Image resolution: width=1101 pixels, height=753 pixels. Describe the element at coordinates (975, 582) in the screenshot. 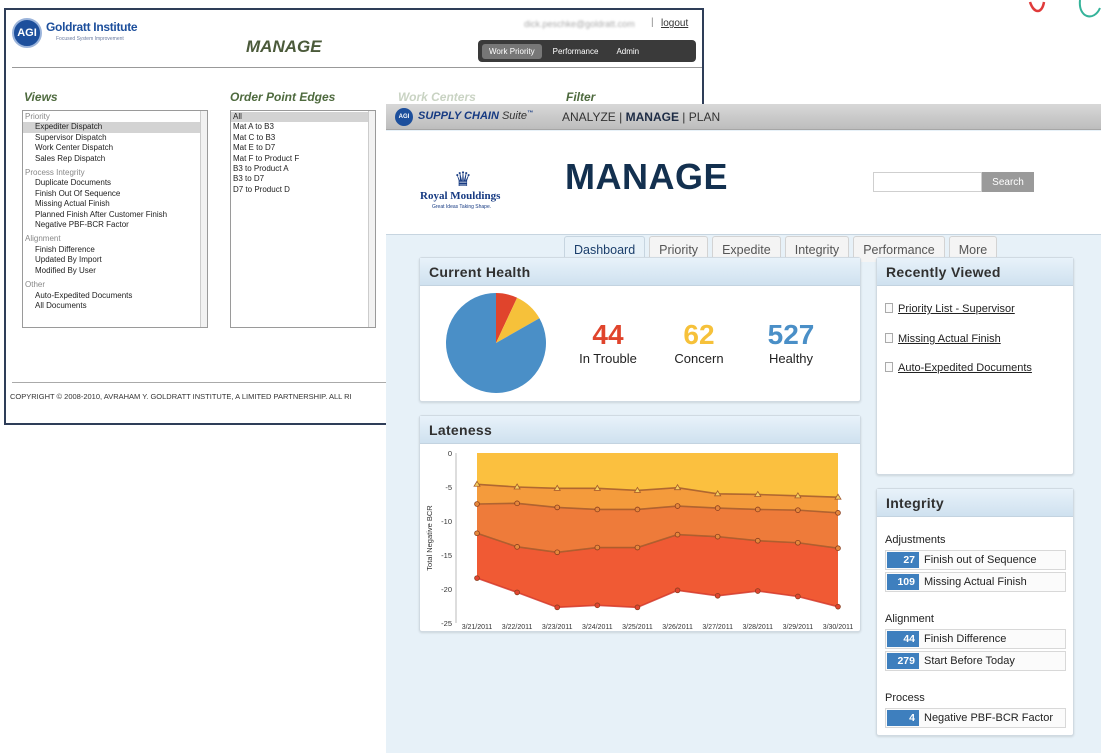

I see `integrity-row: 109 Missing Actual Finish` at that location.